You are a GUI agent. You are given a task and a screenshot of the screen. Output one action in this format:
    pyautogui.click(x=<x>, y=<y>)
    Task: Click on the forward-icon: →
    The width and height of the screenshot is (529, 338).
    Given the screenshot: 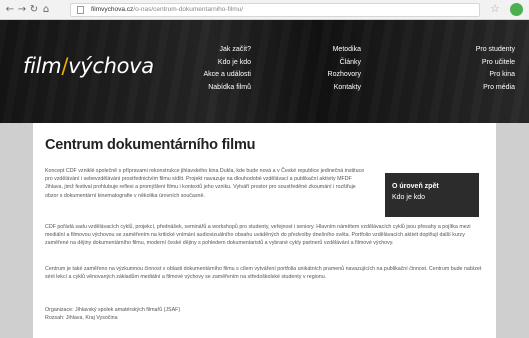 What is the action you would take?
    pyautogui.click(x=22, y=10)
    